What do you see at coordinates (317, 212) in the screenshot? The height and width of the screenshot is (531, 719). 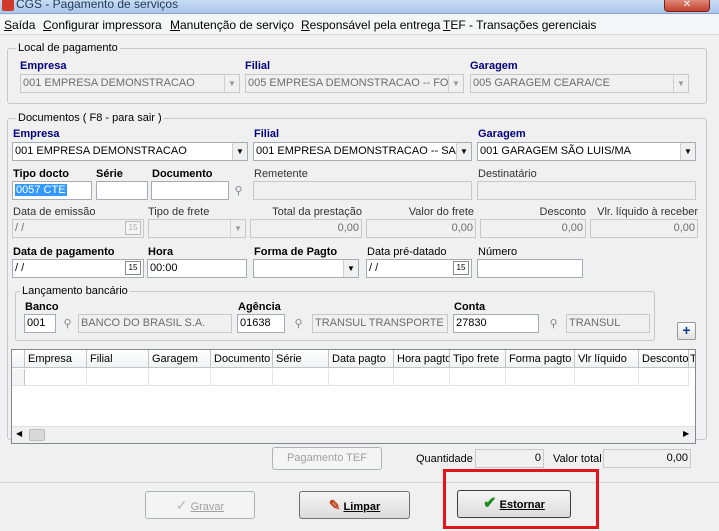 I see `total-prestacao-label: Total da prestação` at bounding box center [317, 212].